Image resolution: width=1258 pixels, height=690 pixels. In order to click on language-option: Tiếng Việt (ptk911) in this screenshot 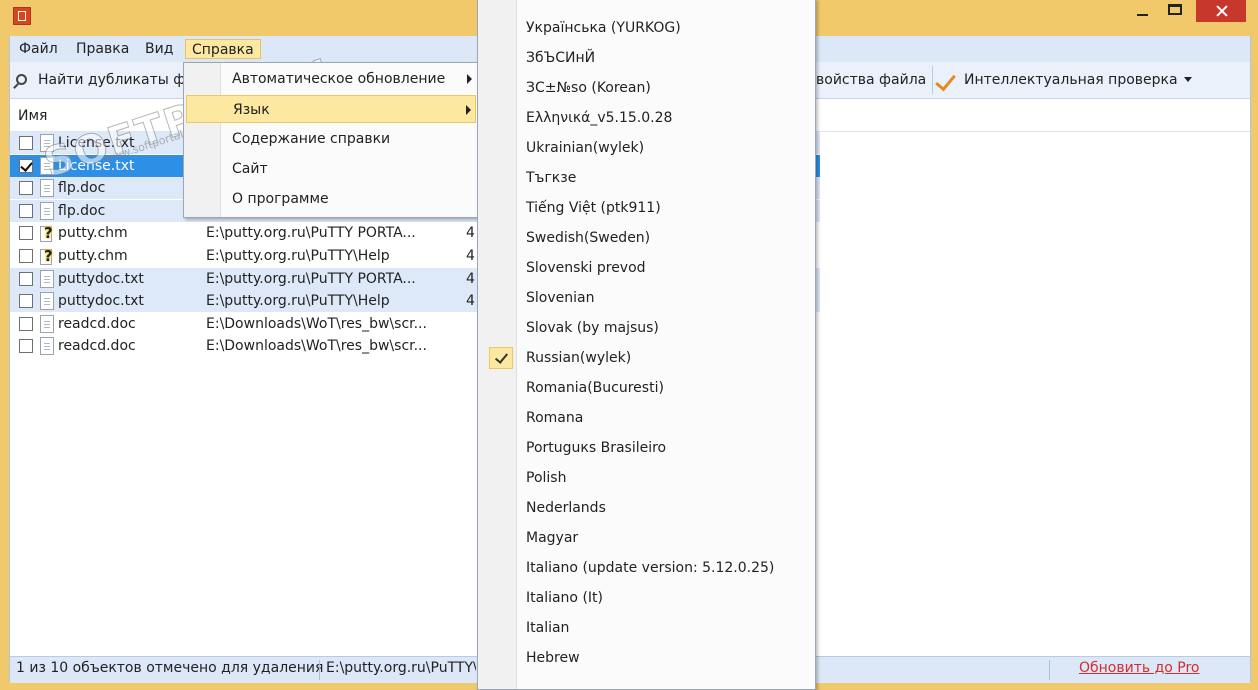, I will do `click(646, 208)`.